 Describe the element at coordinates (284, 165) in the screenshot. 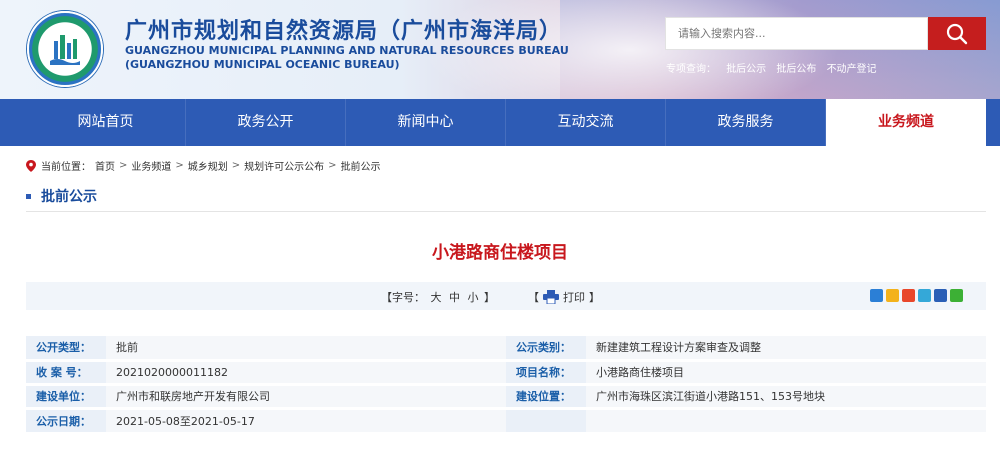

I see `breadcrumb-item-planning-permit: 规划许可公示公布` at that location.